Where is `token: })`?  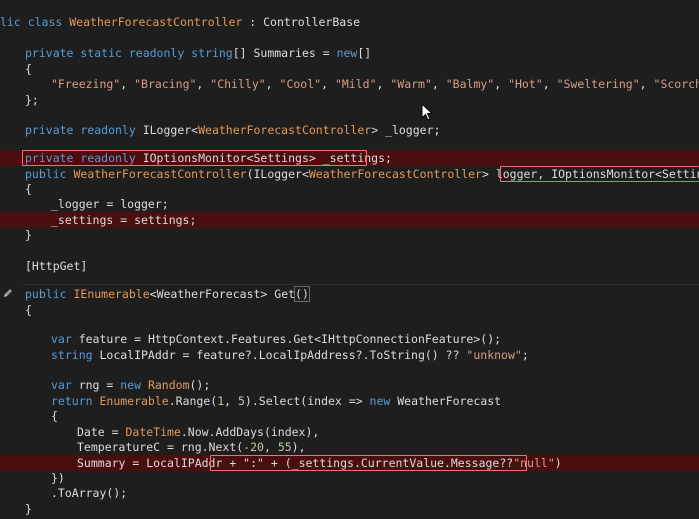
token: }) is located at coordinates (58, 478).